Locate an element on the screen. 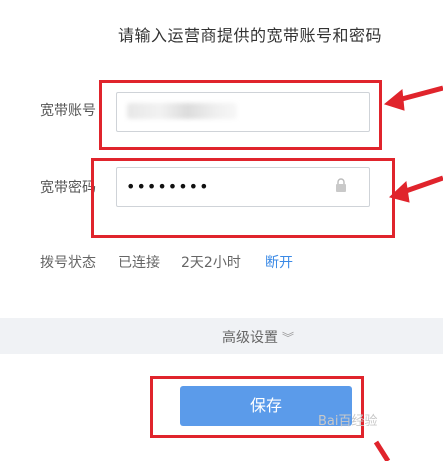 Image resolution: width=443 pixels, height=461 pixels. advanced-settings-toggle: 高级设置 ︾ is located at coordinates (258, 337).